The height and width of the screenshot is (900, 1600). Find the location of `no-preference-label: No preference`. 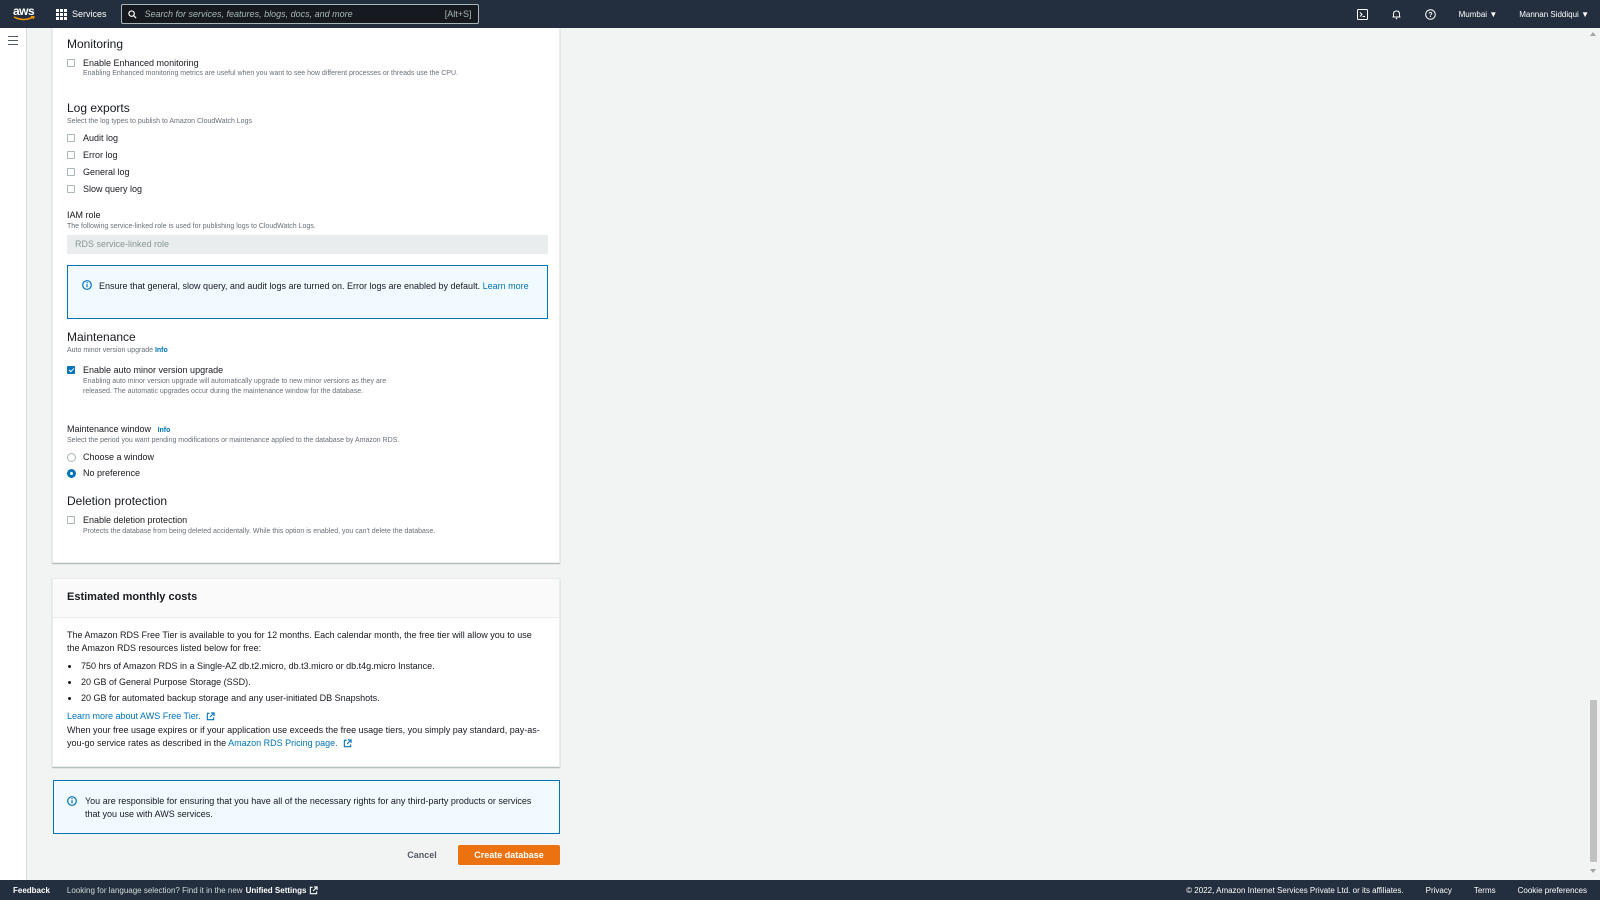

no-preference-label: No preference is located at coordinates (112, 473).